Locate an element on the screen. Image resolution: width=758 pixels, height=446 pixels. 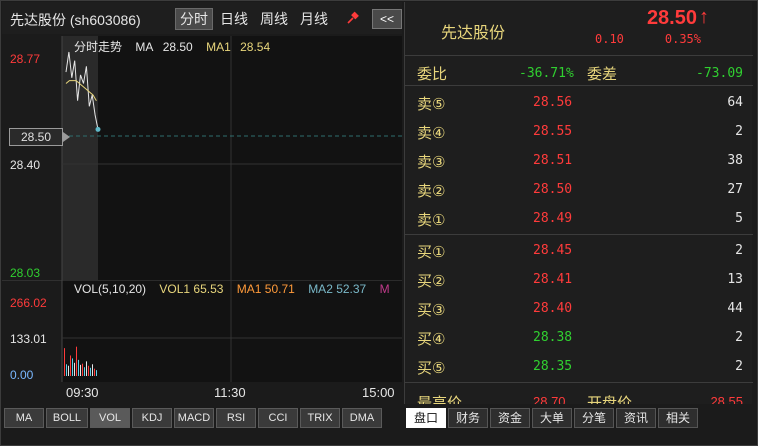
ask-row: 卖⑤ 28.56 64 is located at coordinates (579, 102).